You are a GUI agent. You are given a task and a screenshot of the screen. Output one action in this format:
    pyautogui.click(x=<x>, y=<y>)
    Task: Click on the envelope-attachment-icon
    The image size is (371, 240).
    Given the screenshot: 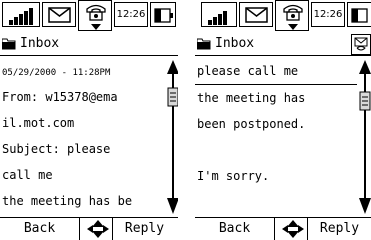 What is the action you would take?
    pyautogui.click(x=361, y=44)
    